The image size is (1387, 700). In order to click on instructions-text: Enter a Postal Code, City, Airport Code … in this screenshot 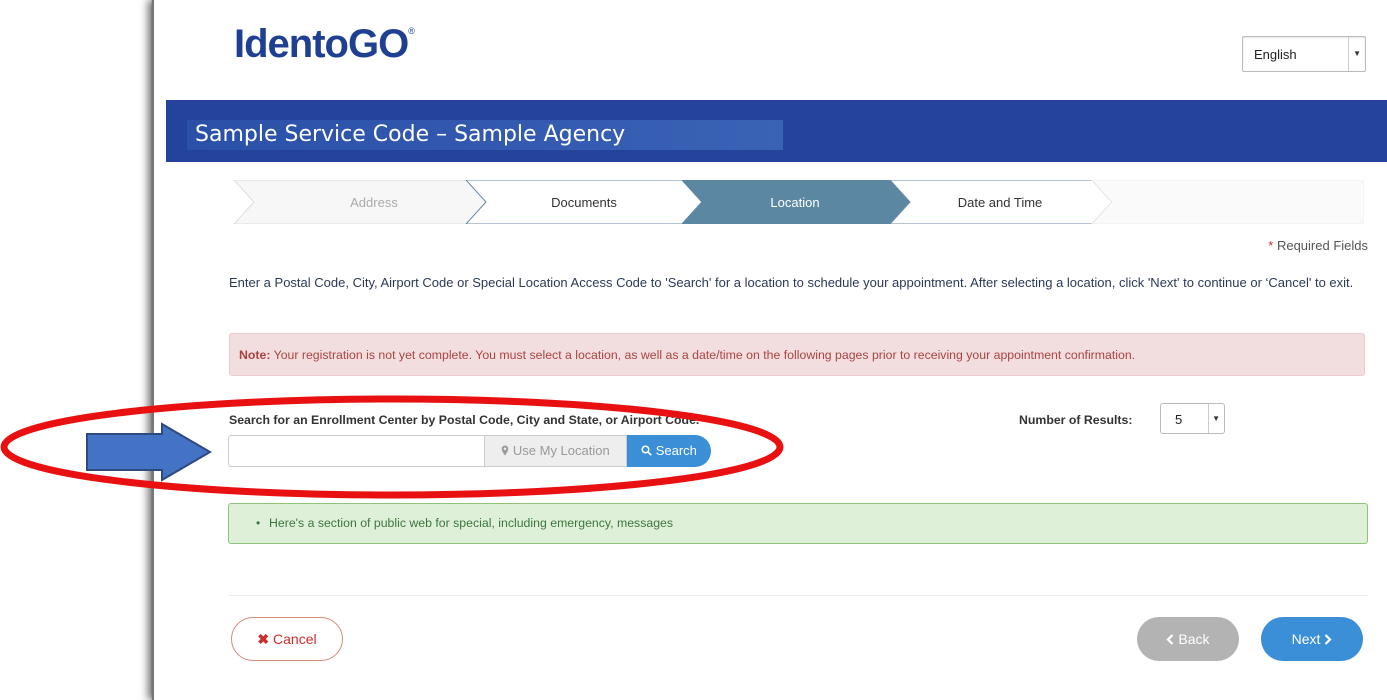, I will do `click(791, 282)`.